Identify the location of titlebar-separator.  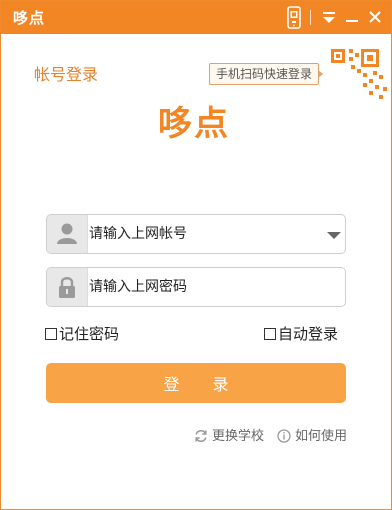
(310, 17).